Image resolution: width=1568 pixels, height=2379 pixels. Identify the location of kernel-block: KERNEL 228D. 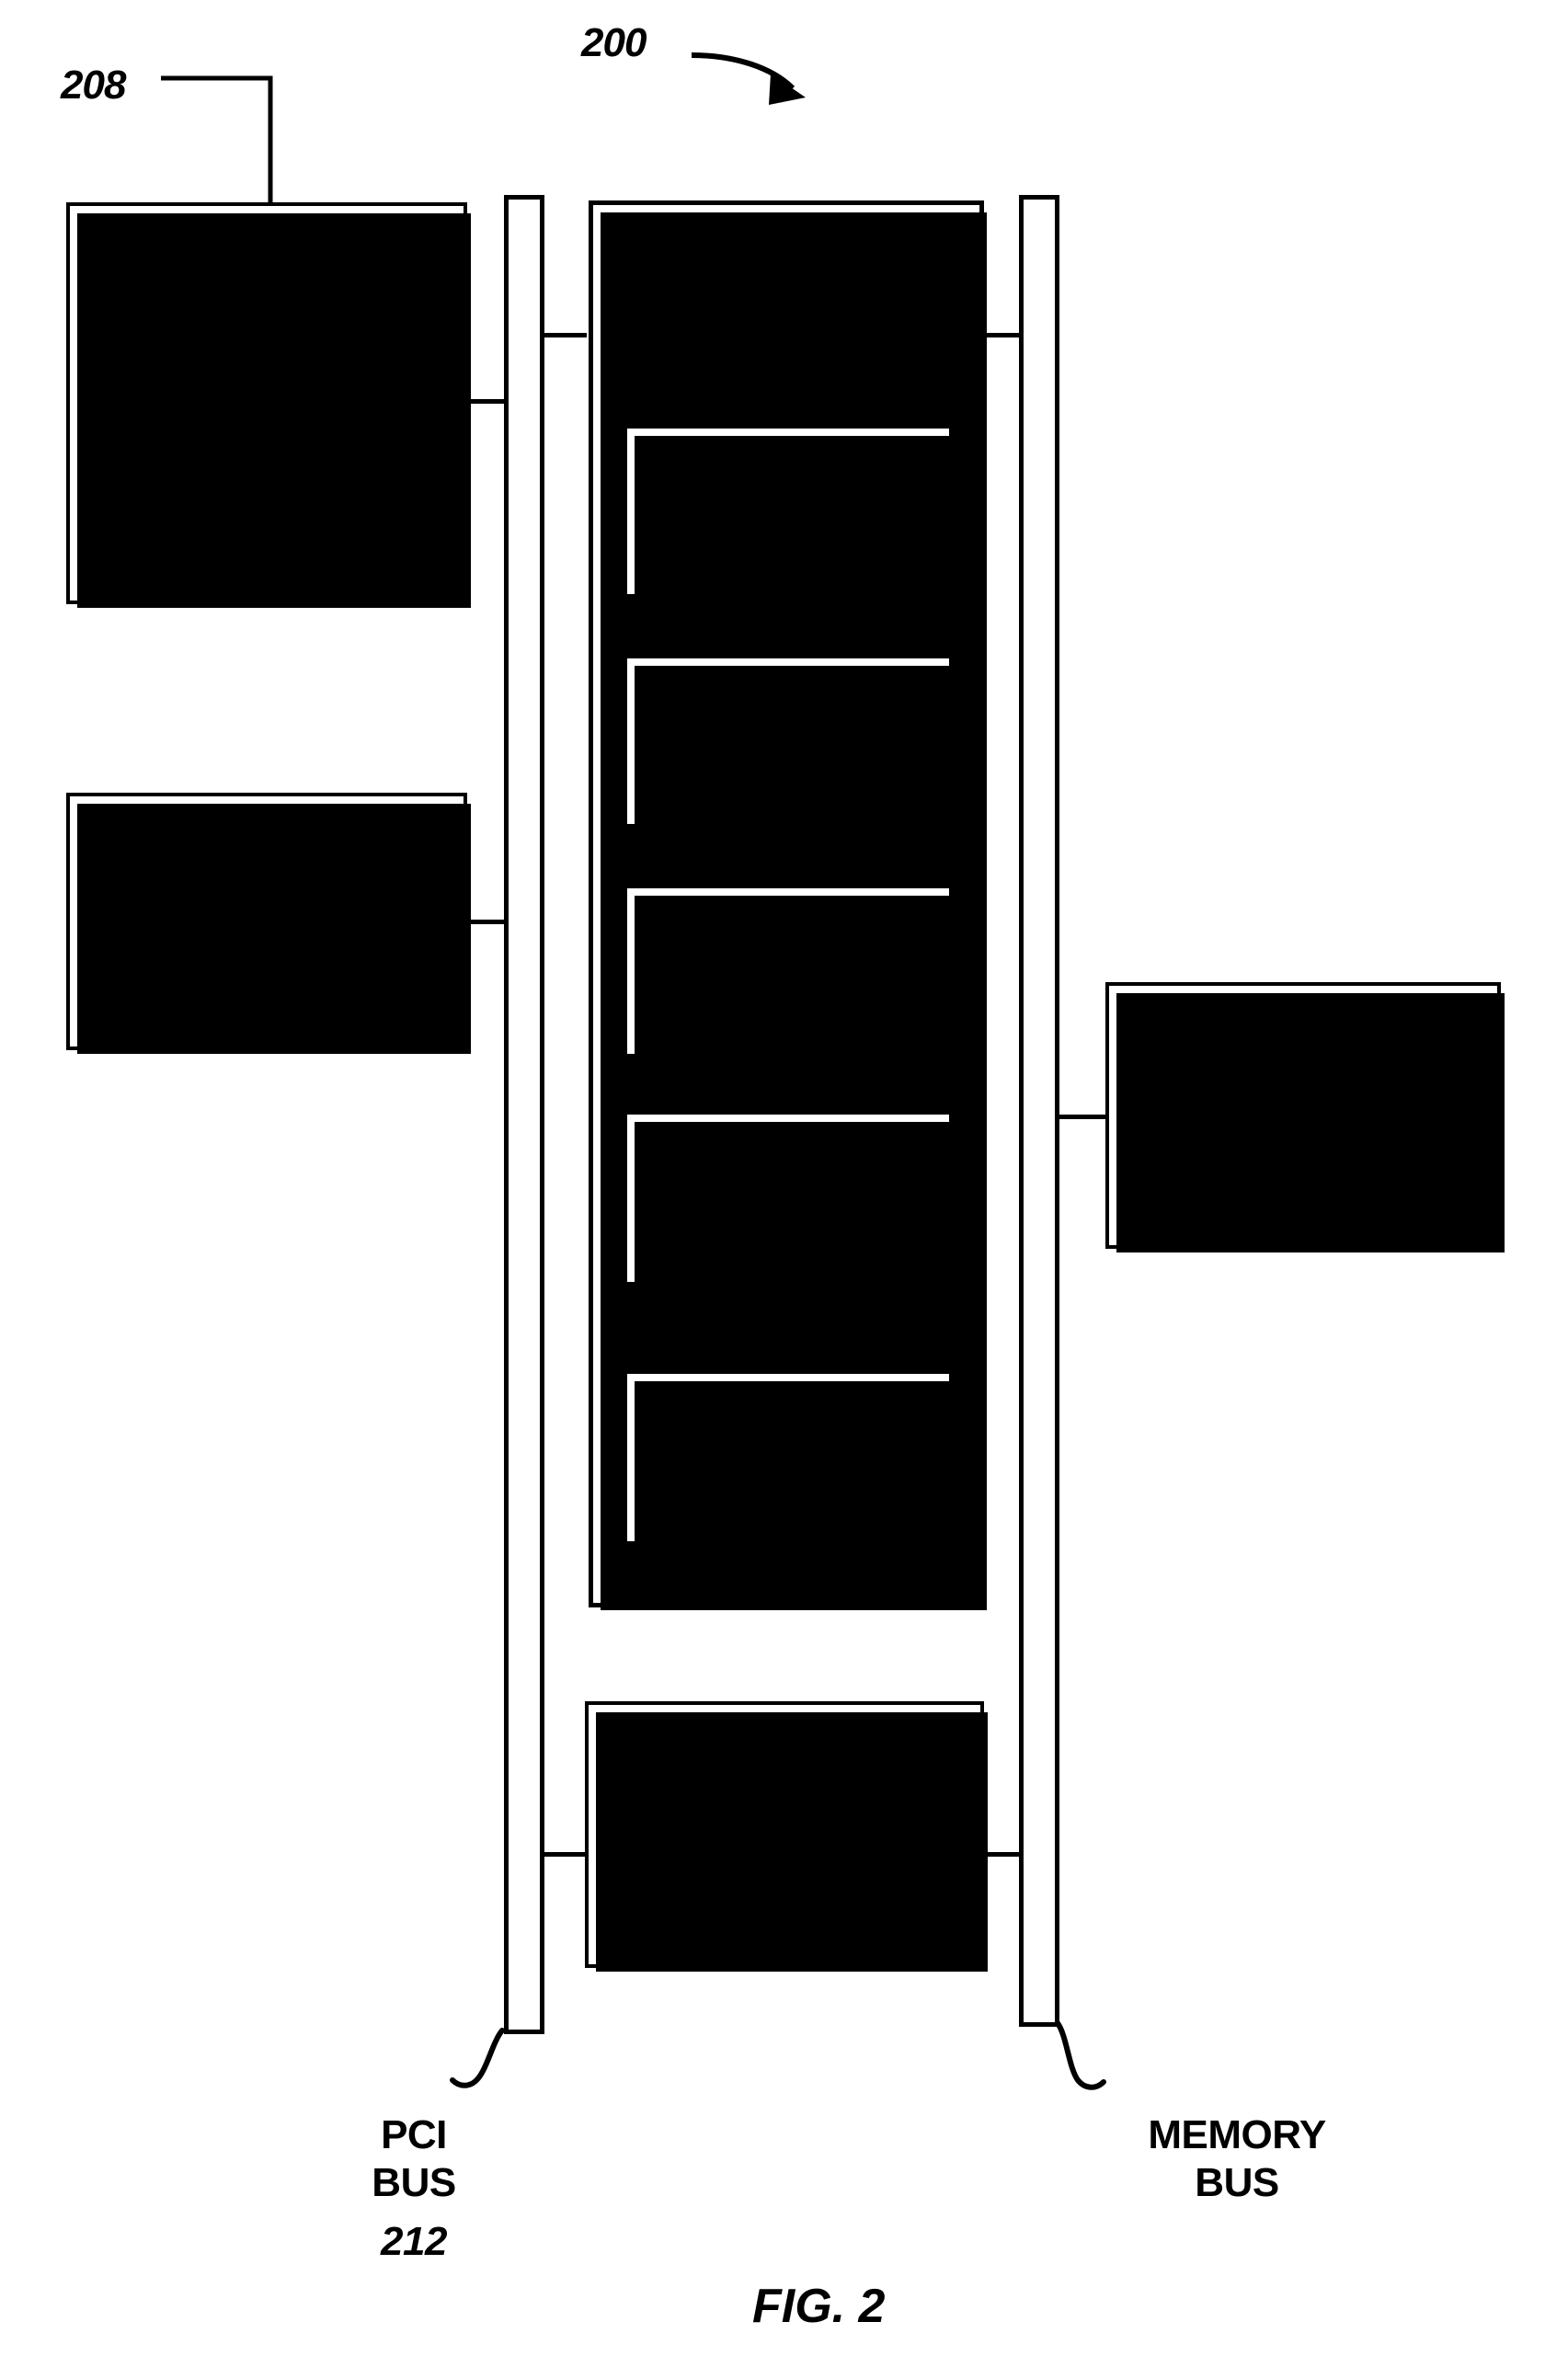
(790, 1200).